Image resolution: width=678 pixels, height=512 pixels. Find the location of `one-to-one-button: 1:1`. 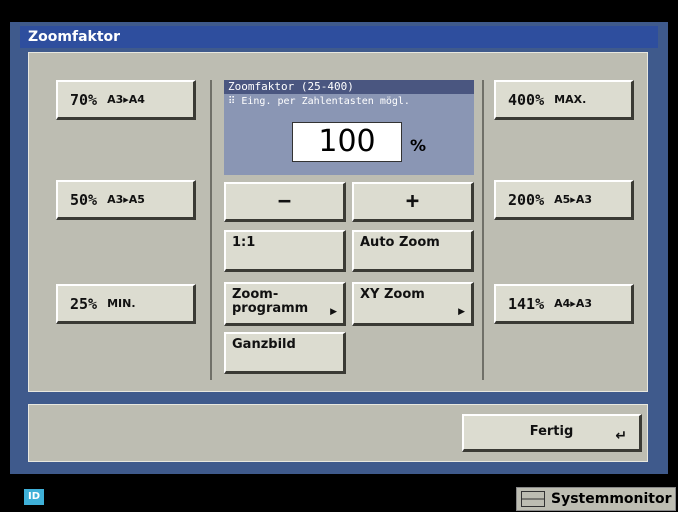

one-to-one-button: 1:1 is located at coordinates (285, 251).